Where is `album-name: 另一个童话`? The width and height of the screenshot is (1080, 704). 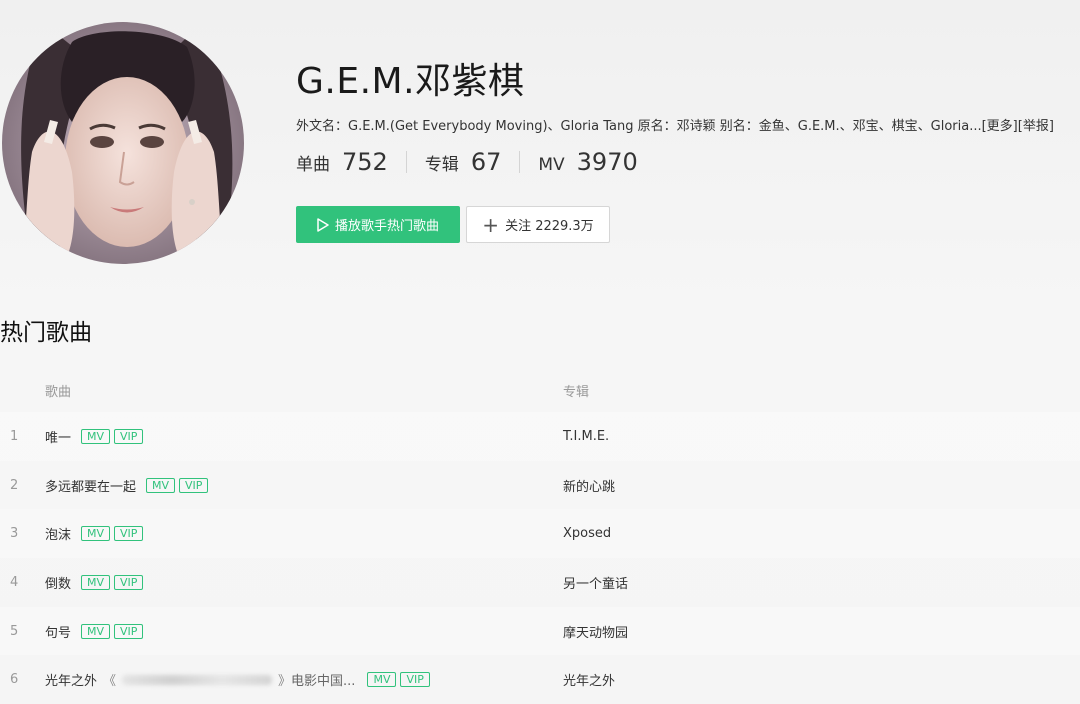
album-name: 另一个童话 is located at coordinates (821, 582).